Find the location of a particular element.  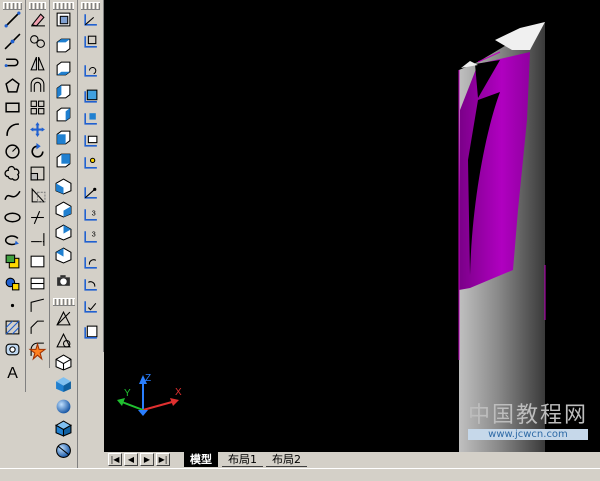

ucs-toolbar: 3 3 is located at coordinates (91, 176).